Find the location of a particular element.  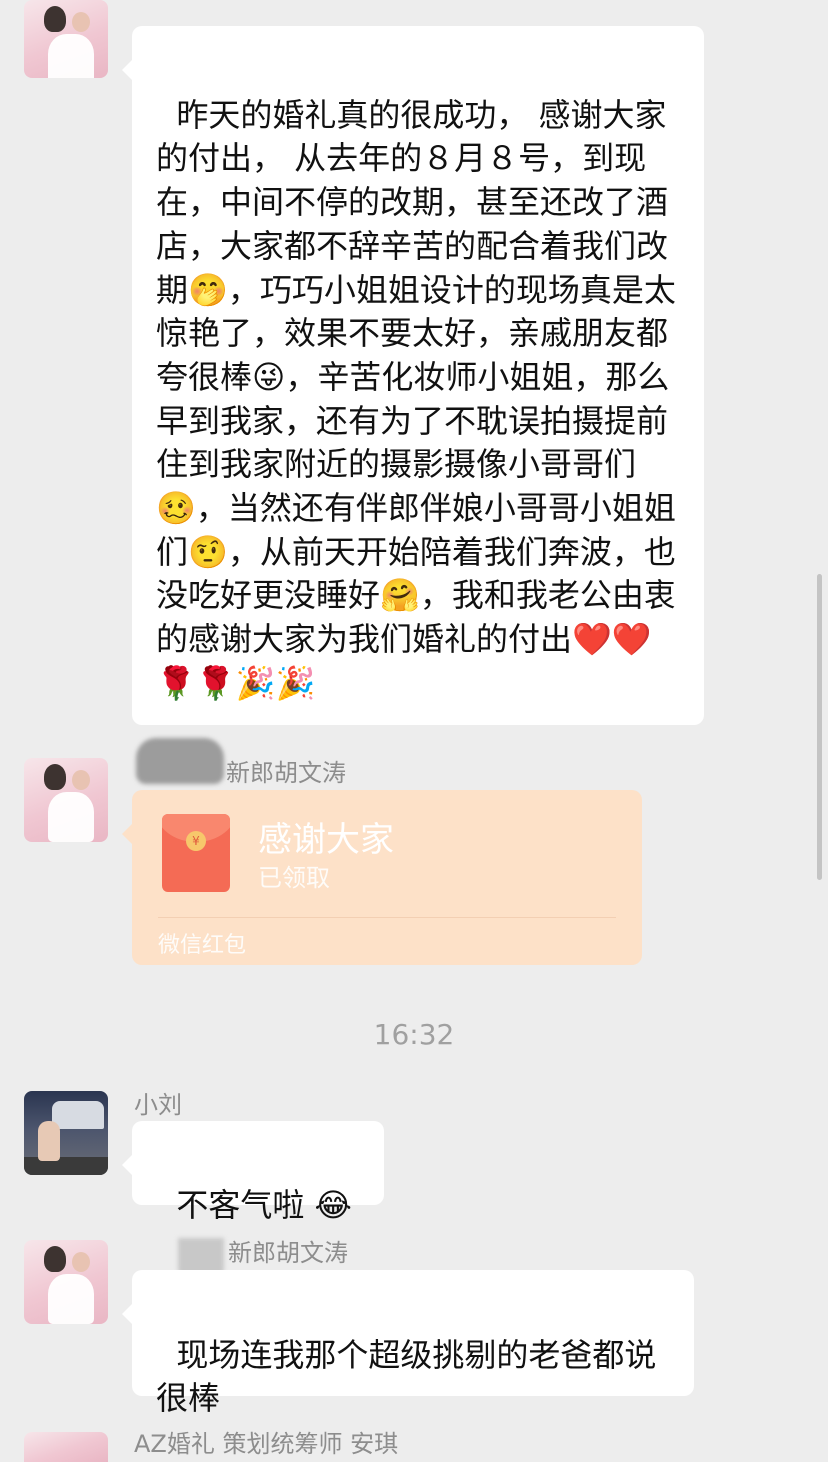

avatar-planner is located at coordinates (66, 1447).